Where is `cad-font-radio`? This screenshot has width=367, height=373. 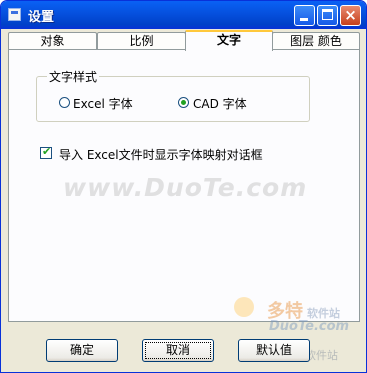 cad-font-radio is located at coordinates (183, 102).